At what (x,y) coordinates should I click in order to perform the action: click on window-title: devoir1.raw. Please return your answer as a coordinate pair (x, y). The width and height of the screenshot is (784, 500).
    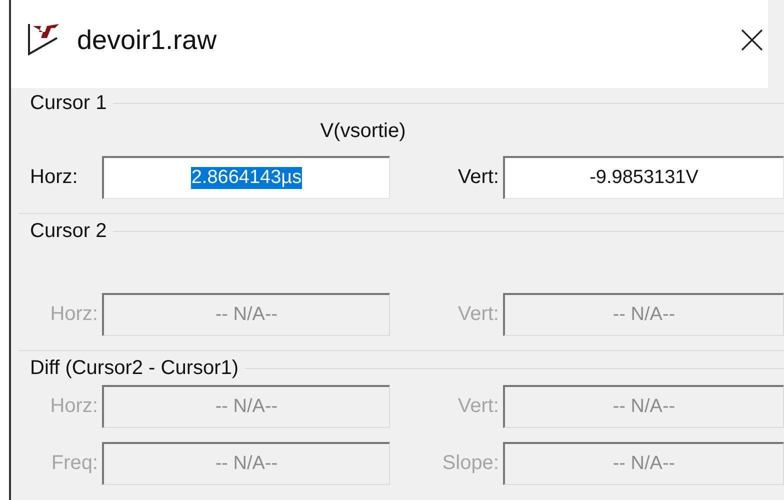
    Looking at the image, I should click on (147, 40).